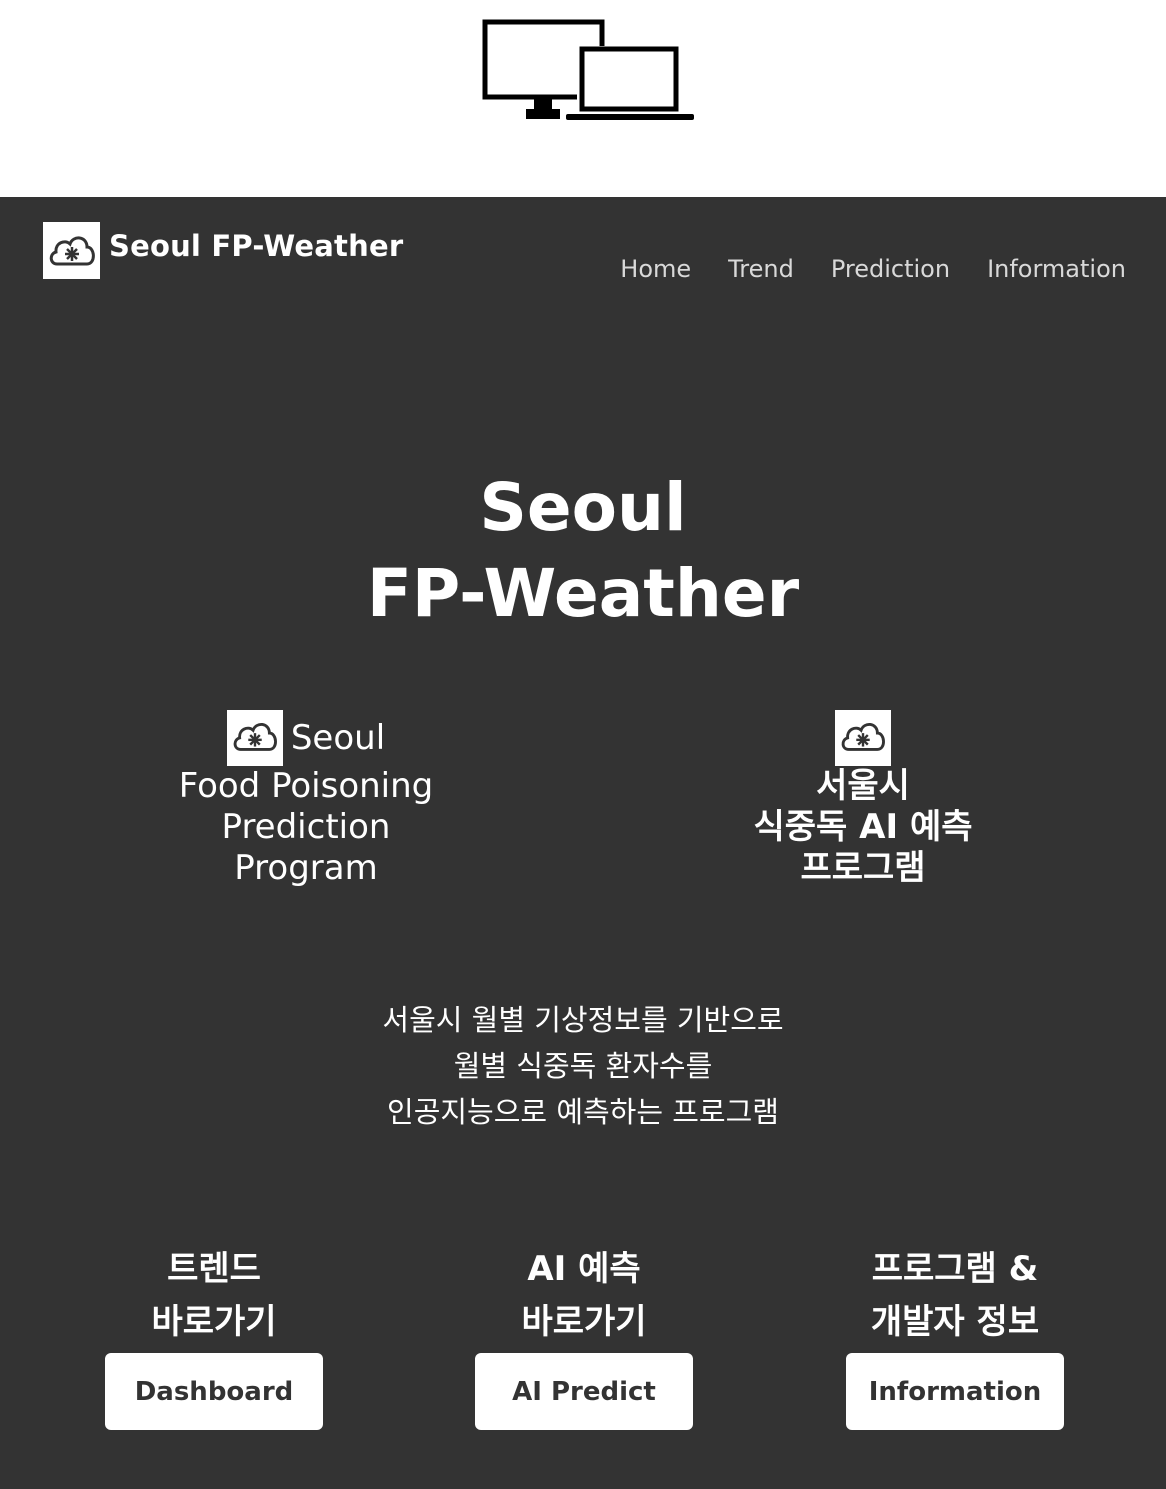 This screenshot has height=1489, width=1166. I want to click on feature-english-line: Food Poisoning, so click(306, 786).